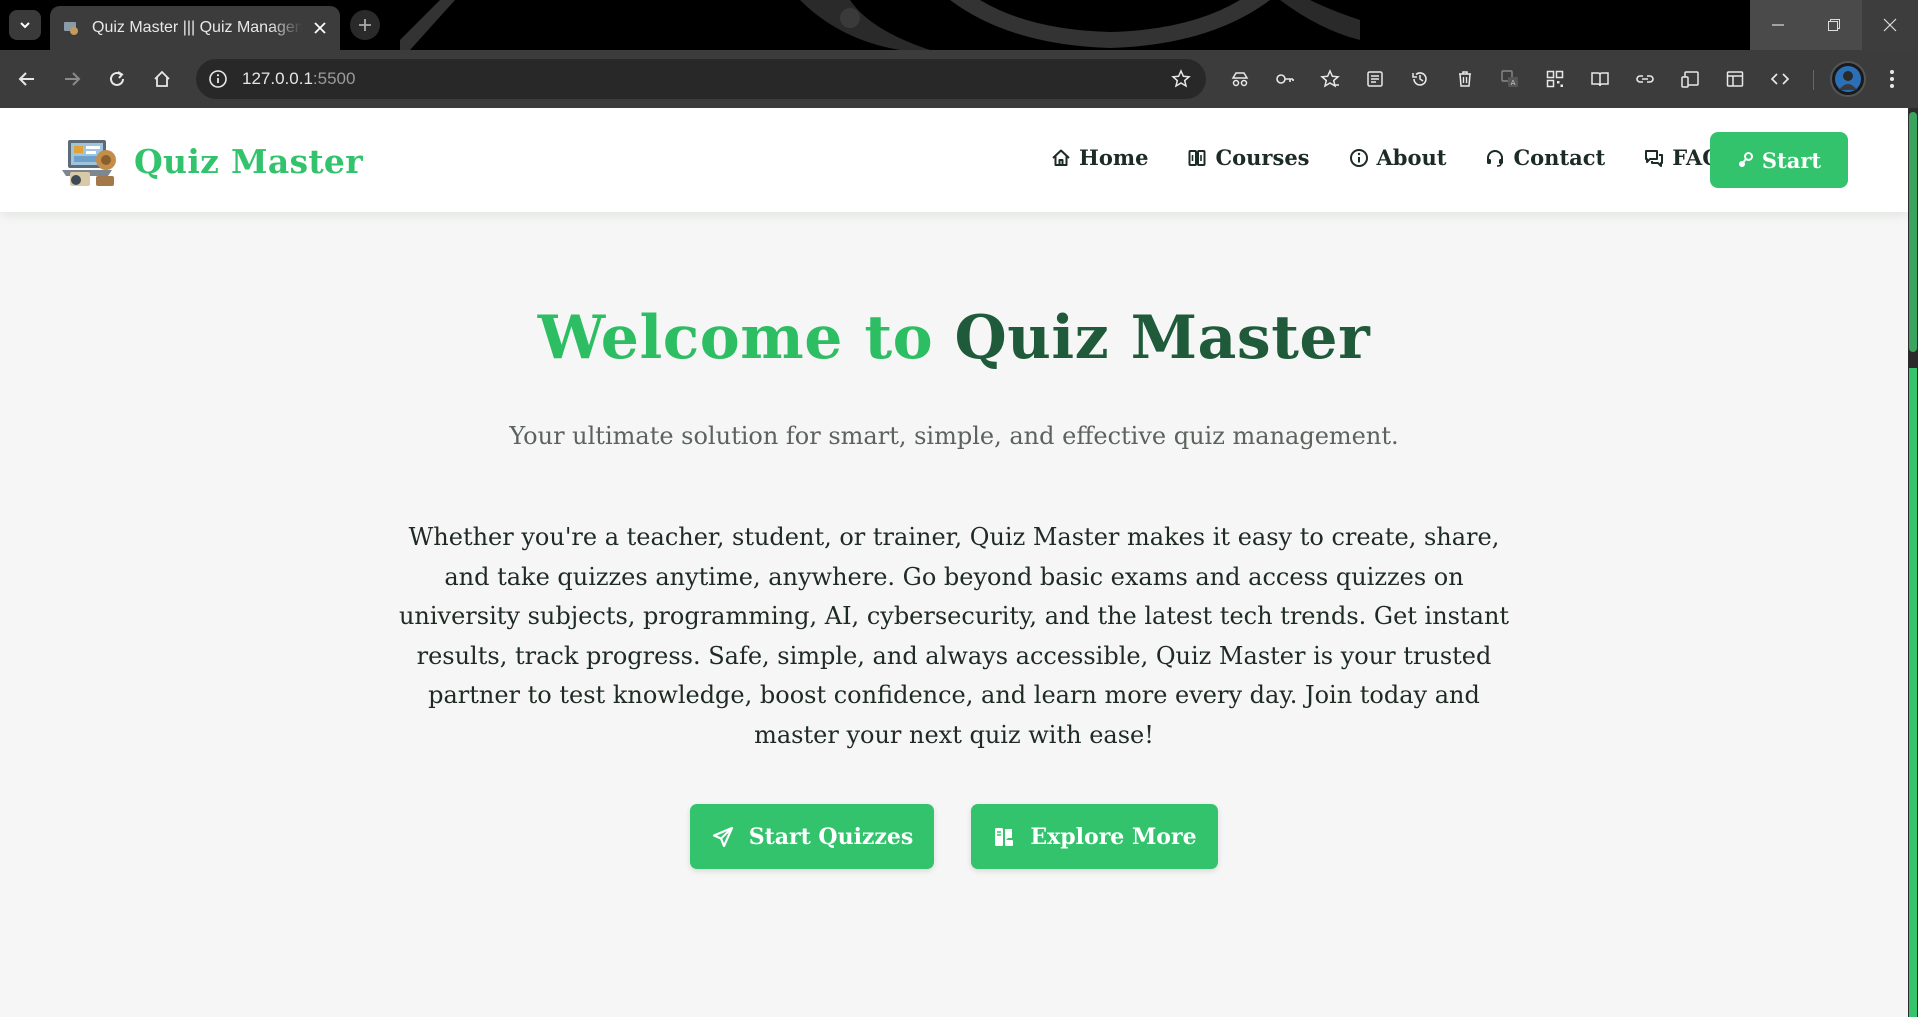  I want to click on hero-title-part2: Quiz Master, so click(1162, 338).